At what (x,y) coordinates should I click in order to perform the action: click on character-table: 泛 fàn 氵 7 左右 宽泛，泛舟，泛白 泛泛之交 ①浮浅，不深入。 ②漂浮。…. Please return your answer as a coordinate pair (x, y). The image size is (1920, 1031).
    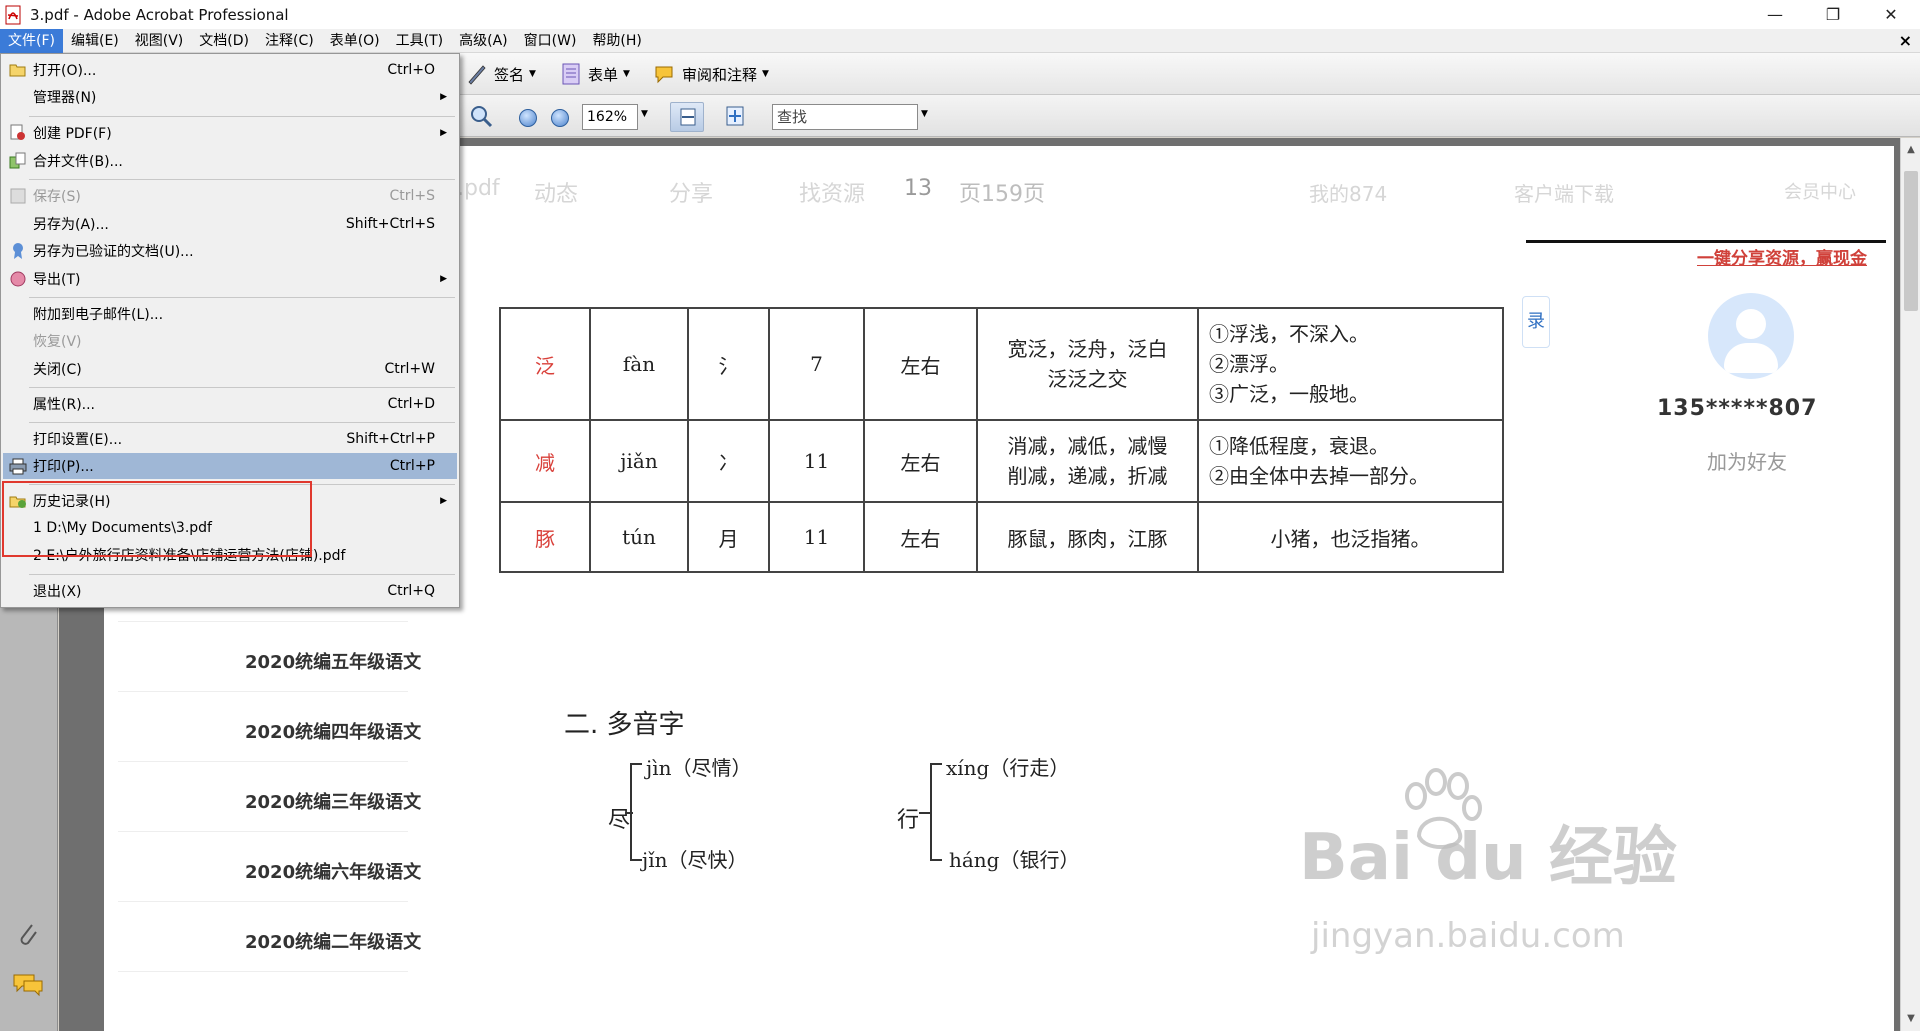
    Looking at the image, I should click on (1001, 440).